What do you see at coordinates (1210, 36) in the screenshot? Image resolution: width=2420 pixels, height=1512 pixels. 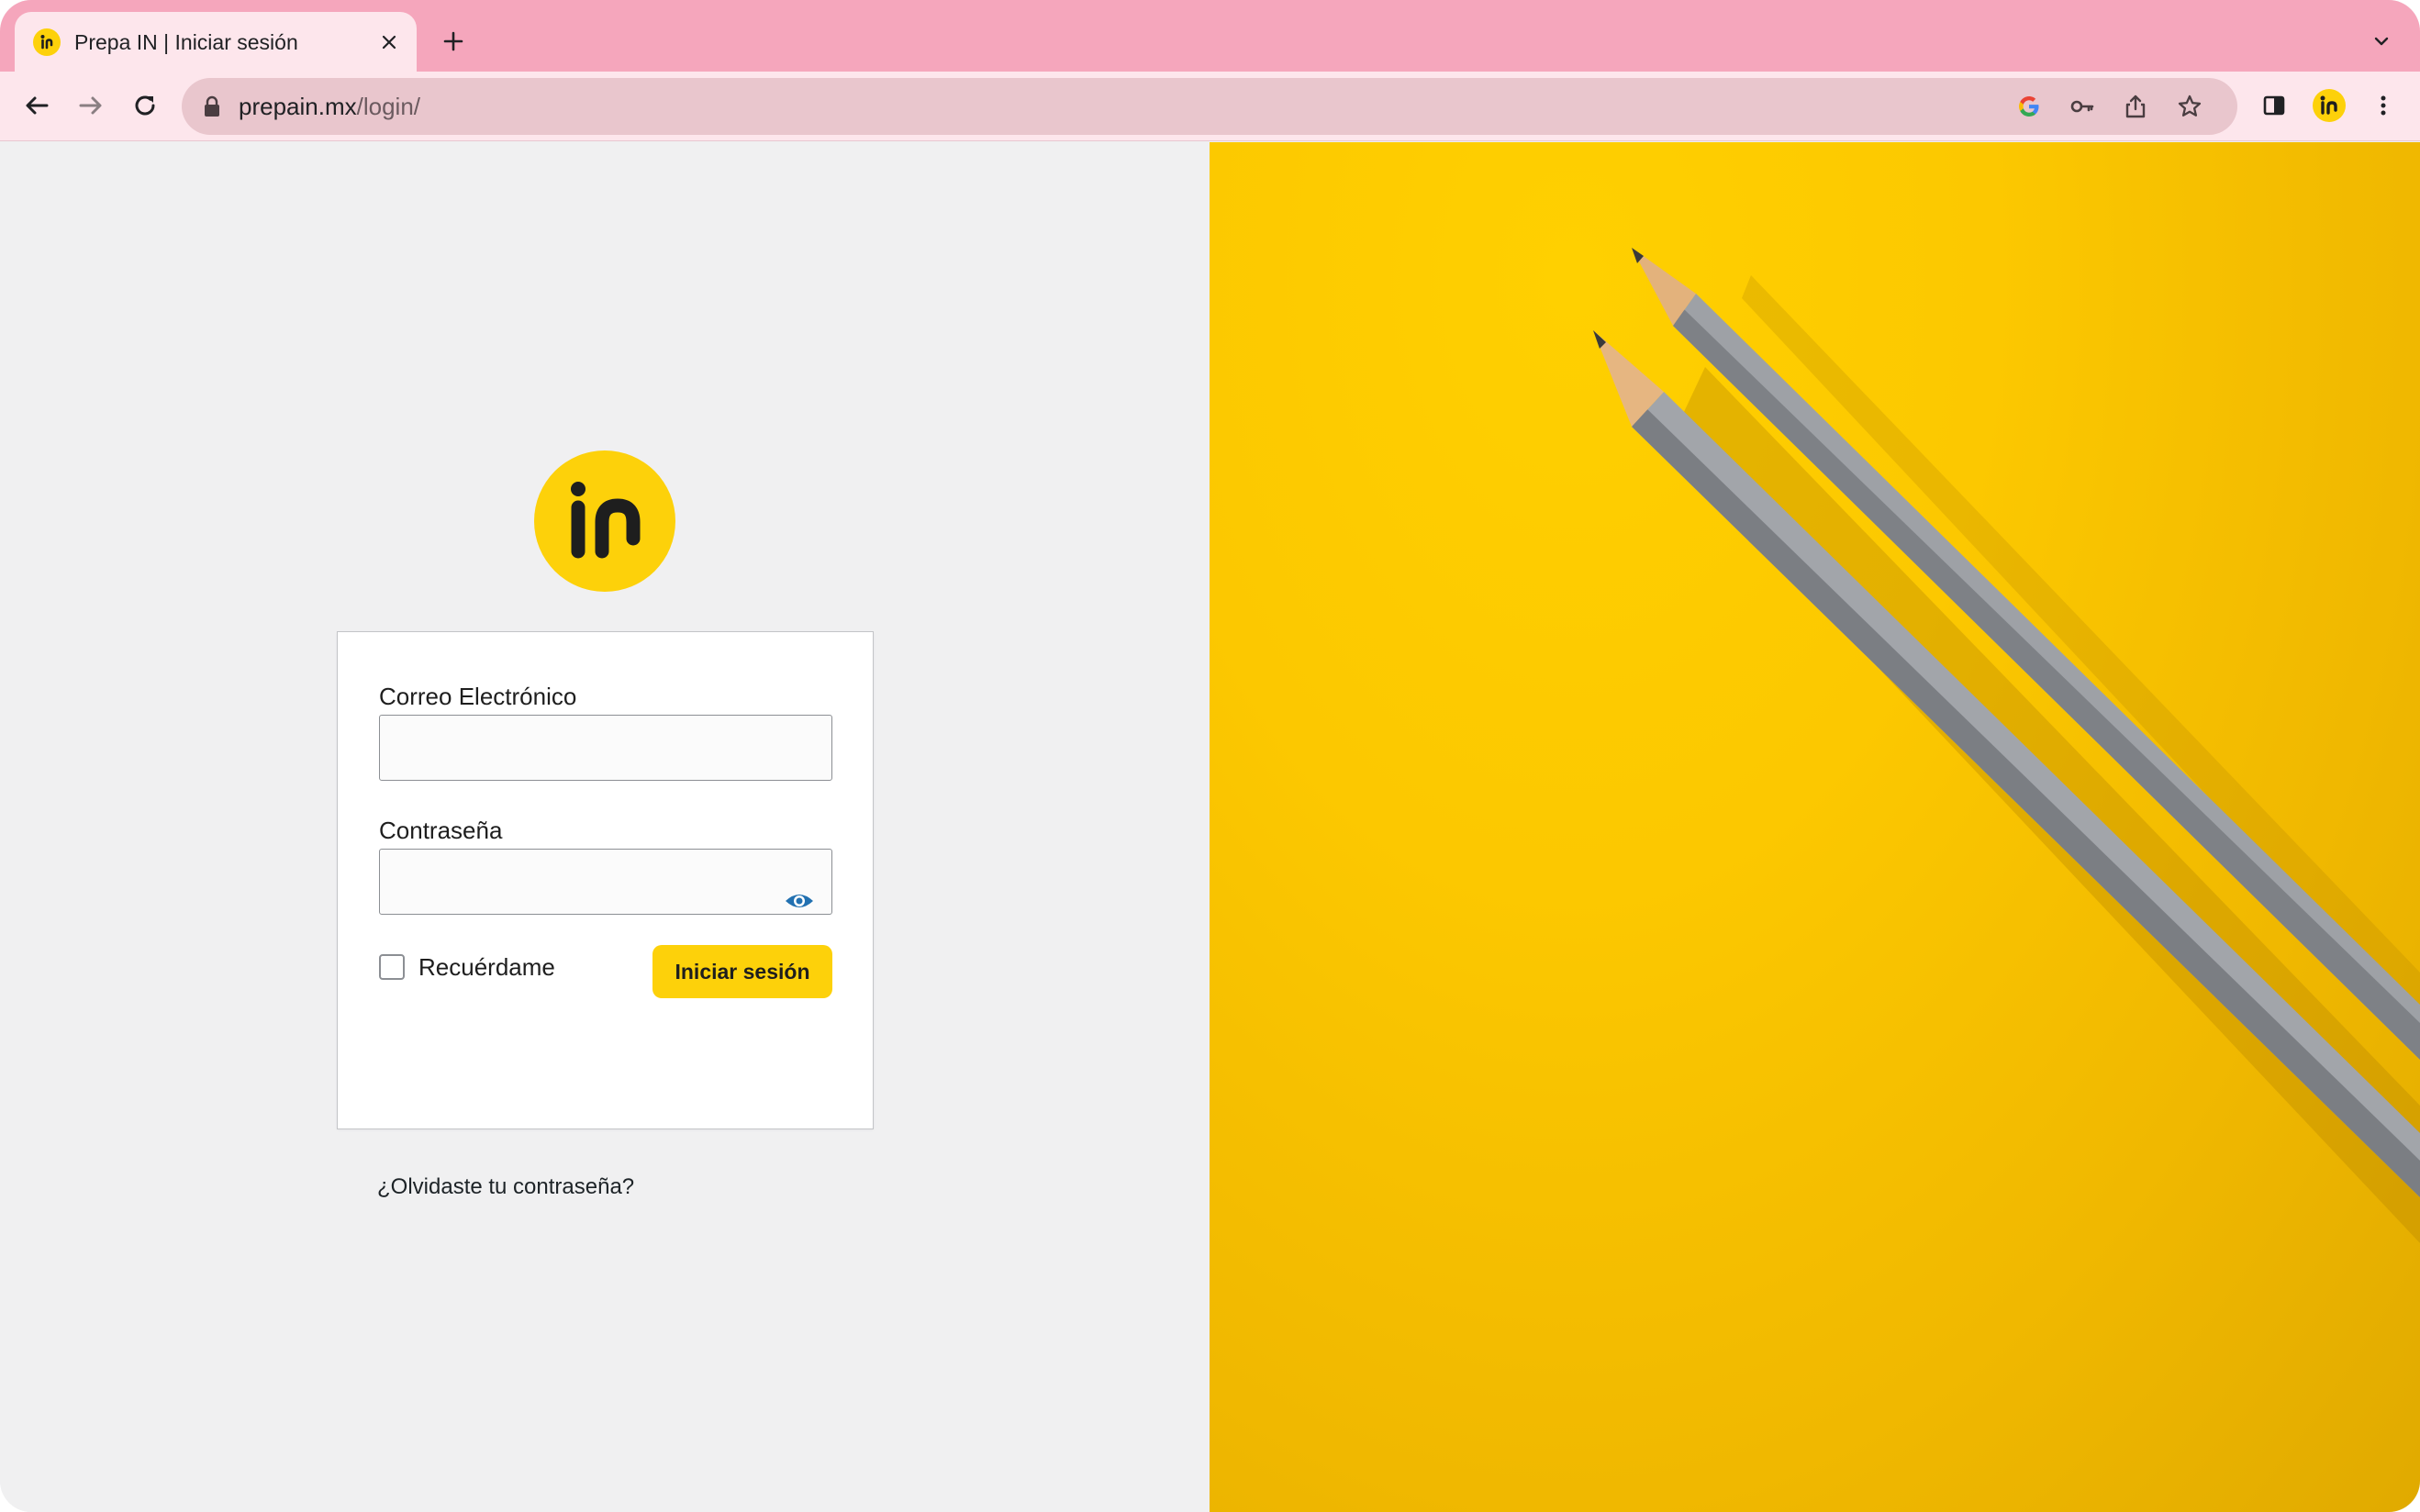 I see `tab-strip: Prepa IN | Iniciar sesión` at bounding box center [1210, 36].